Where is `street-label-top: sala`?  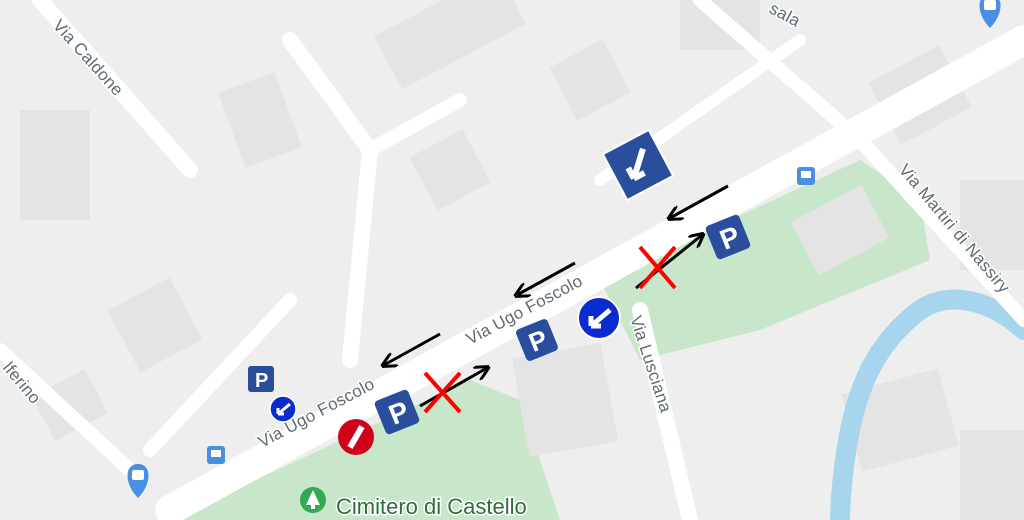
street-label-top: sala is located at coordinates (785, 15).